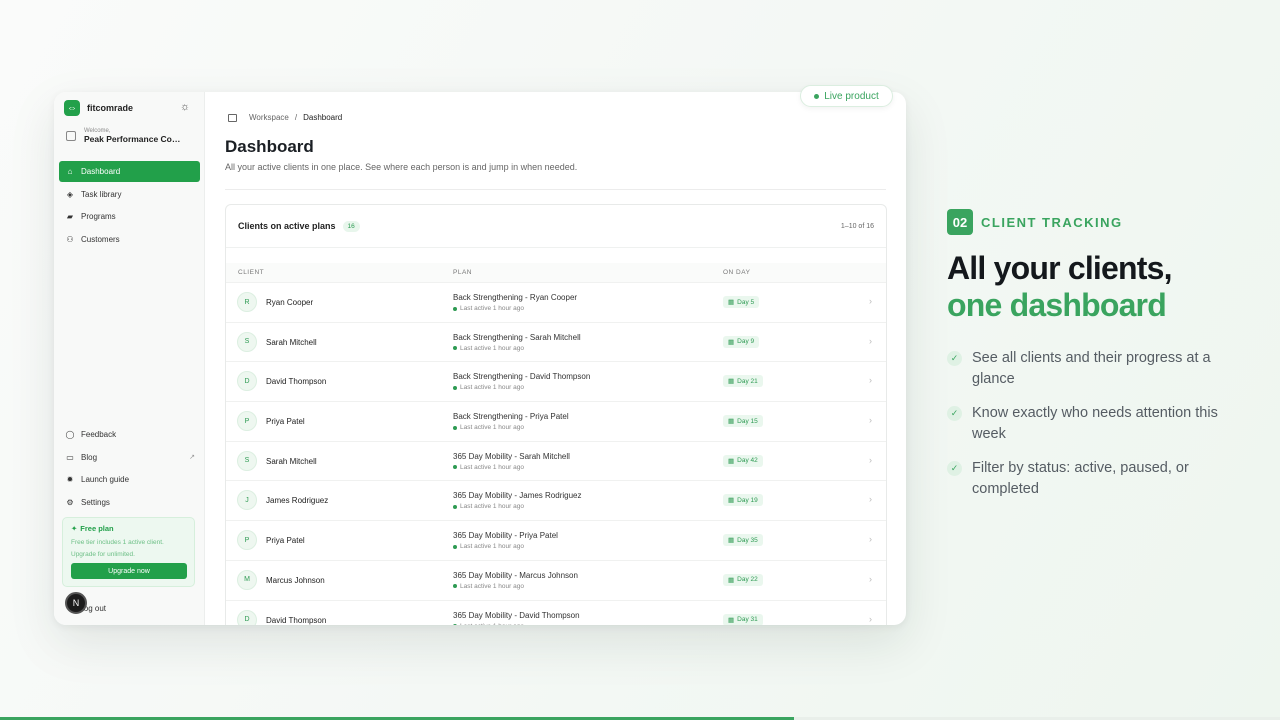 This screenshot has height=720, width=1280. Describe the element at coordinates (747, 421) in the screenshot. I see `day-badge-text: Day 15` at that location.